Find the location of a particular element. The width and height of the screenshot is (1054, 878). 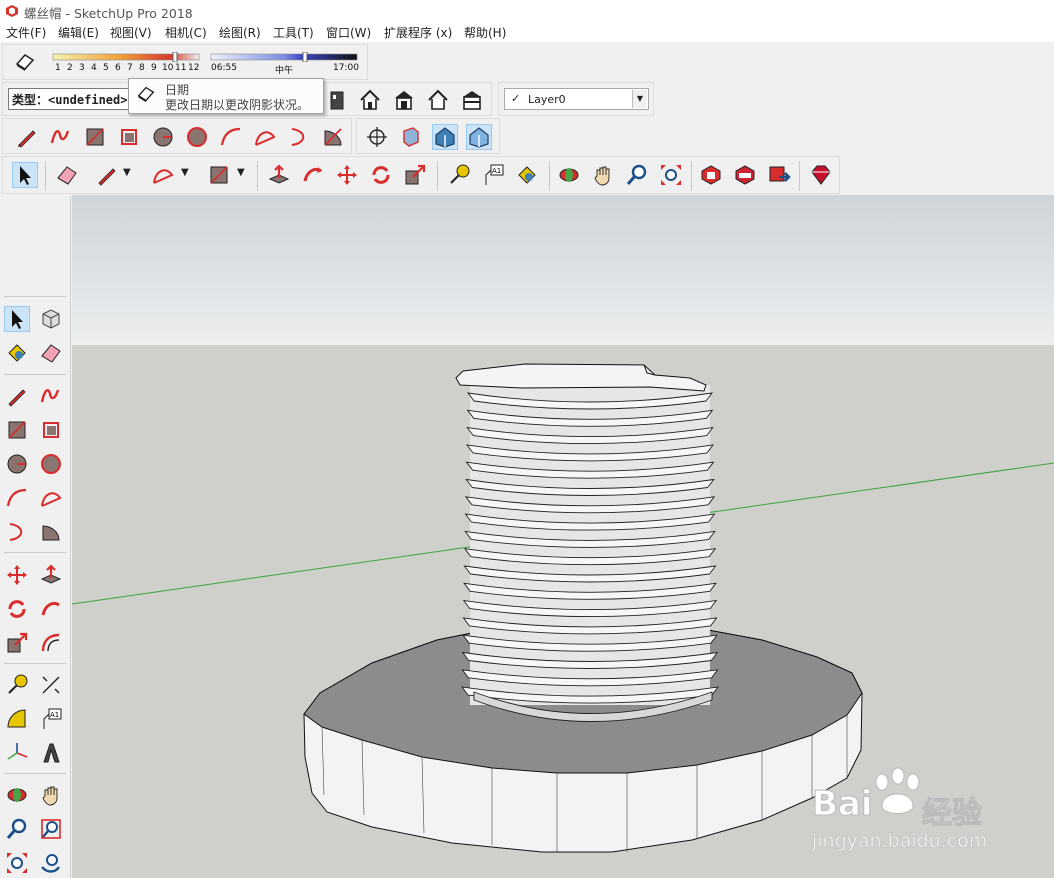

textured-house-icon is located at coordinates (479, 137).